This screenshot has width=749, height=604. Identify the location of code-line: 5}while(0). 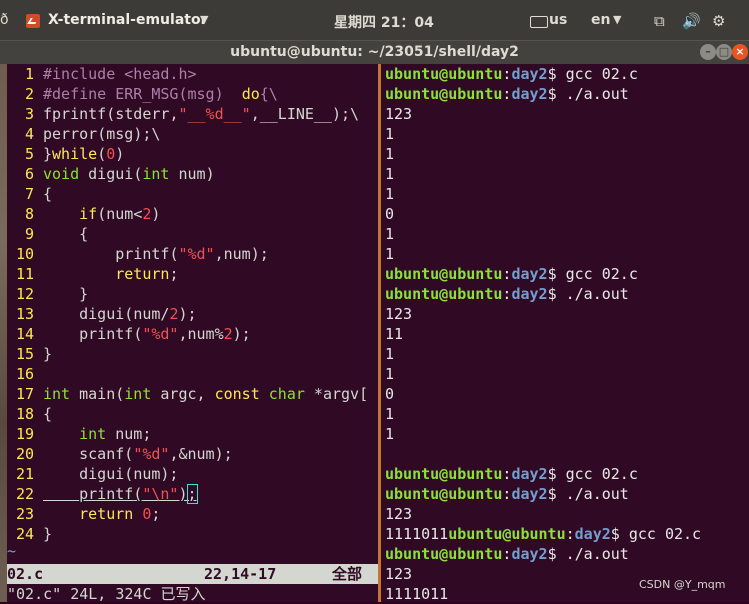
(65, 154).